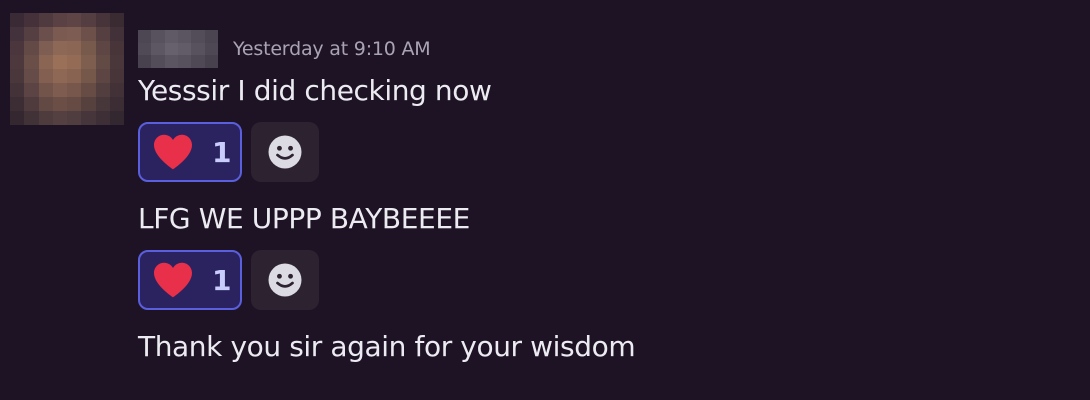  What do you see at coordinates (332, 49) in the screenshot?
I see `timestamp: Yesterday at 9:10 AM` at bounding box center [332, 49].